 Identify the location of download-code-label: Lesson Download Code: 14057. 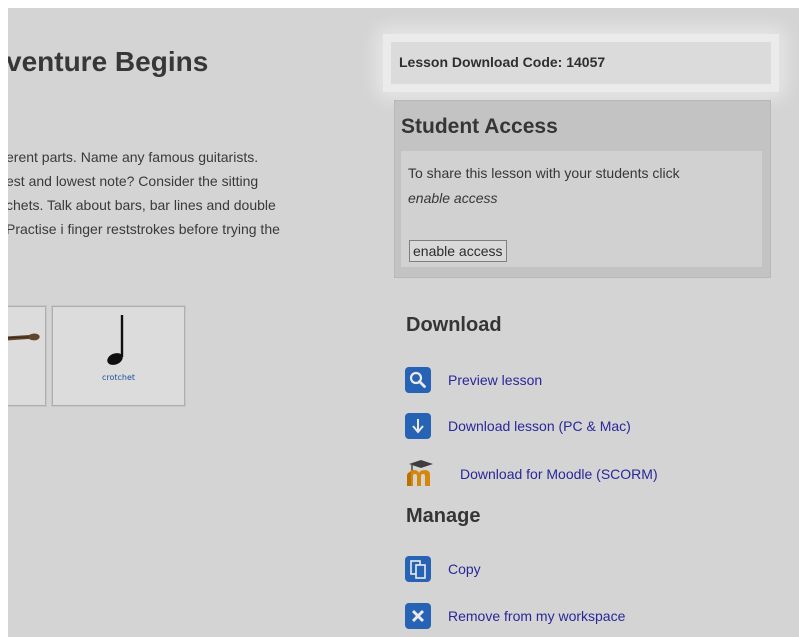
(502, 62).